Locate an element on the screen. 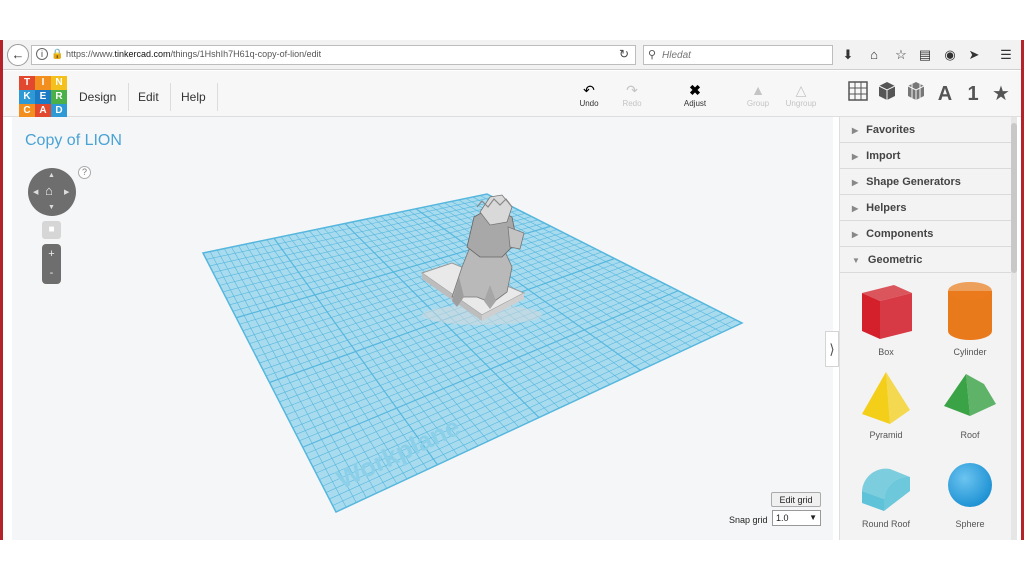 Image resolution: width=1024 pixels, height=576 pixels. grid-view-icon is located at coordinates (858, 94).